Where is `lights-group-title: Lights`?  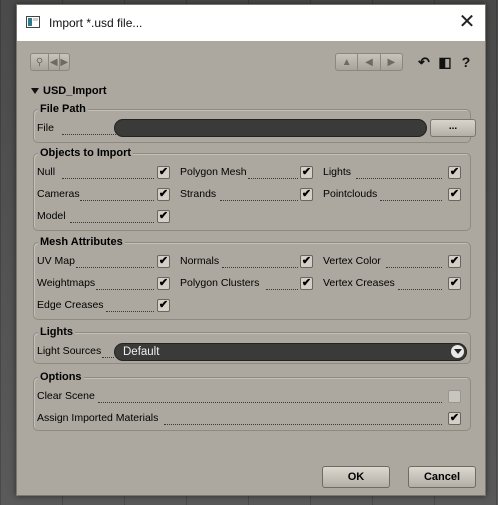
lights-group-title: Lights is located at coordinates (56, 332).